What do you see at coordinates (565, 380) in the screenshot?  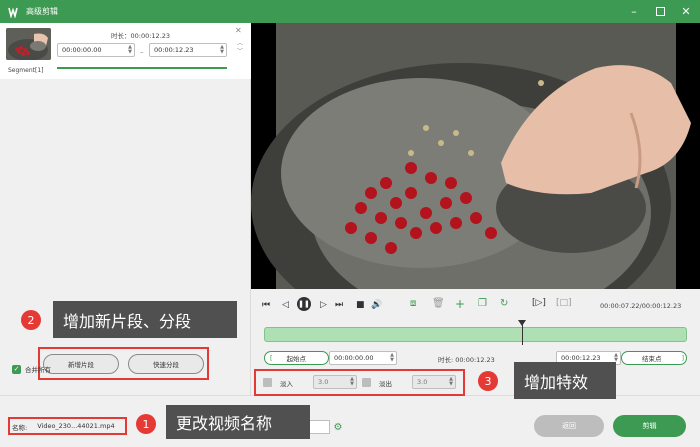 I see `annotation-3-callout: 增加特效` at bounding box center [565, 380].